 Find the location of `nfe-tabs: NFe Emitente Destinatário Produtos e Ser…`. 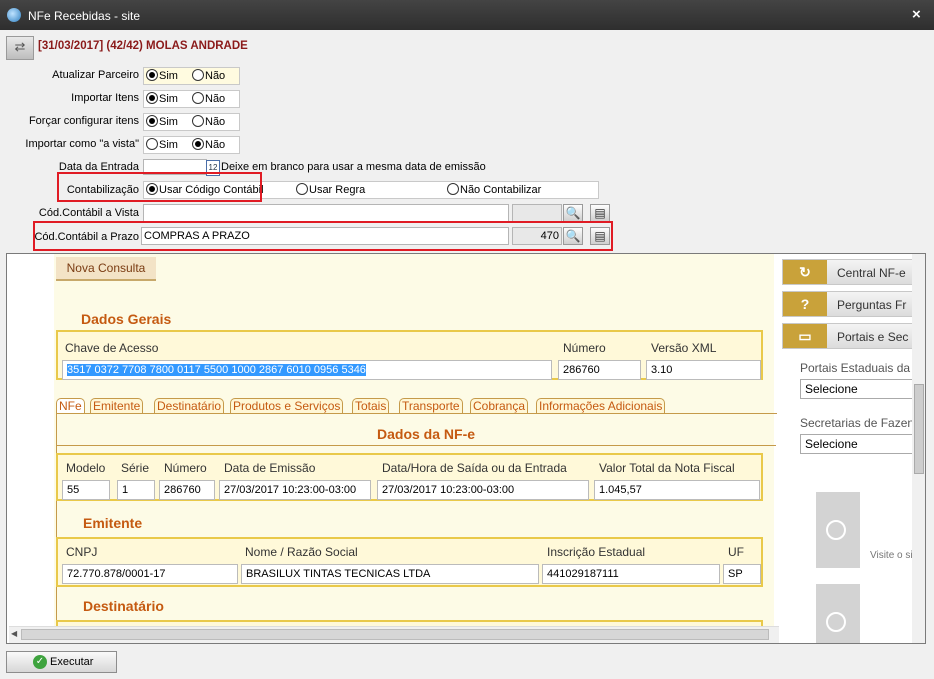

nfe-tabs: NFe Emitente Destinatário Produtos e Ser… is located at coordinates (386, 406).